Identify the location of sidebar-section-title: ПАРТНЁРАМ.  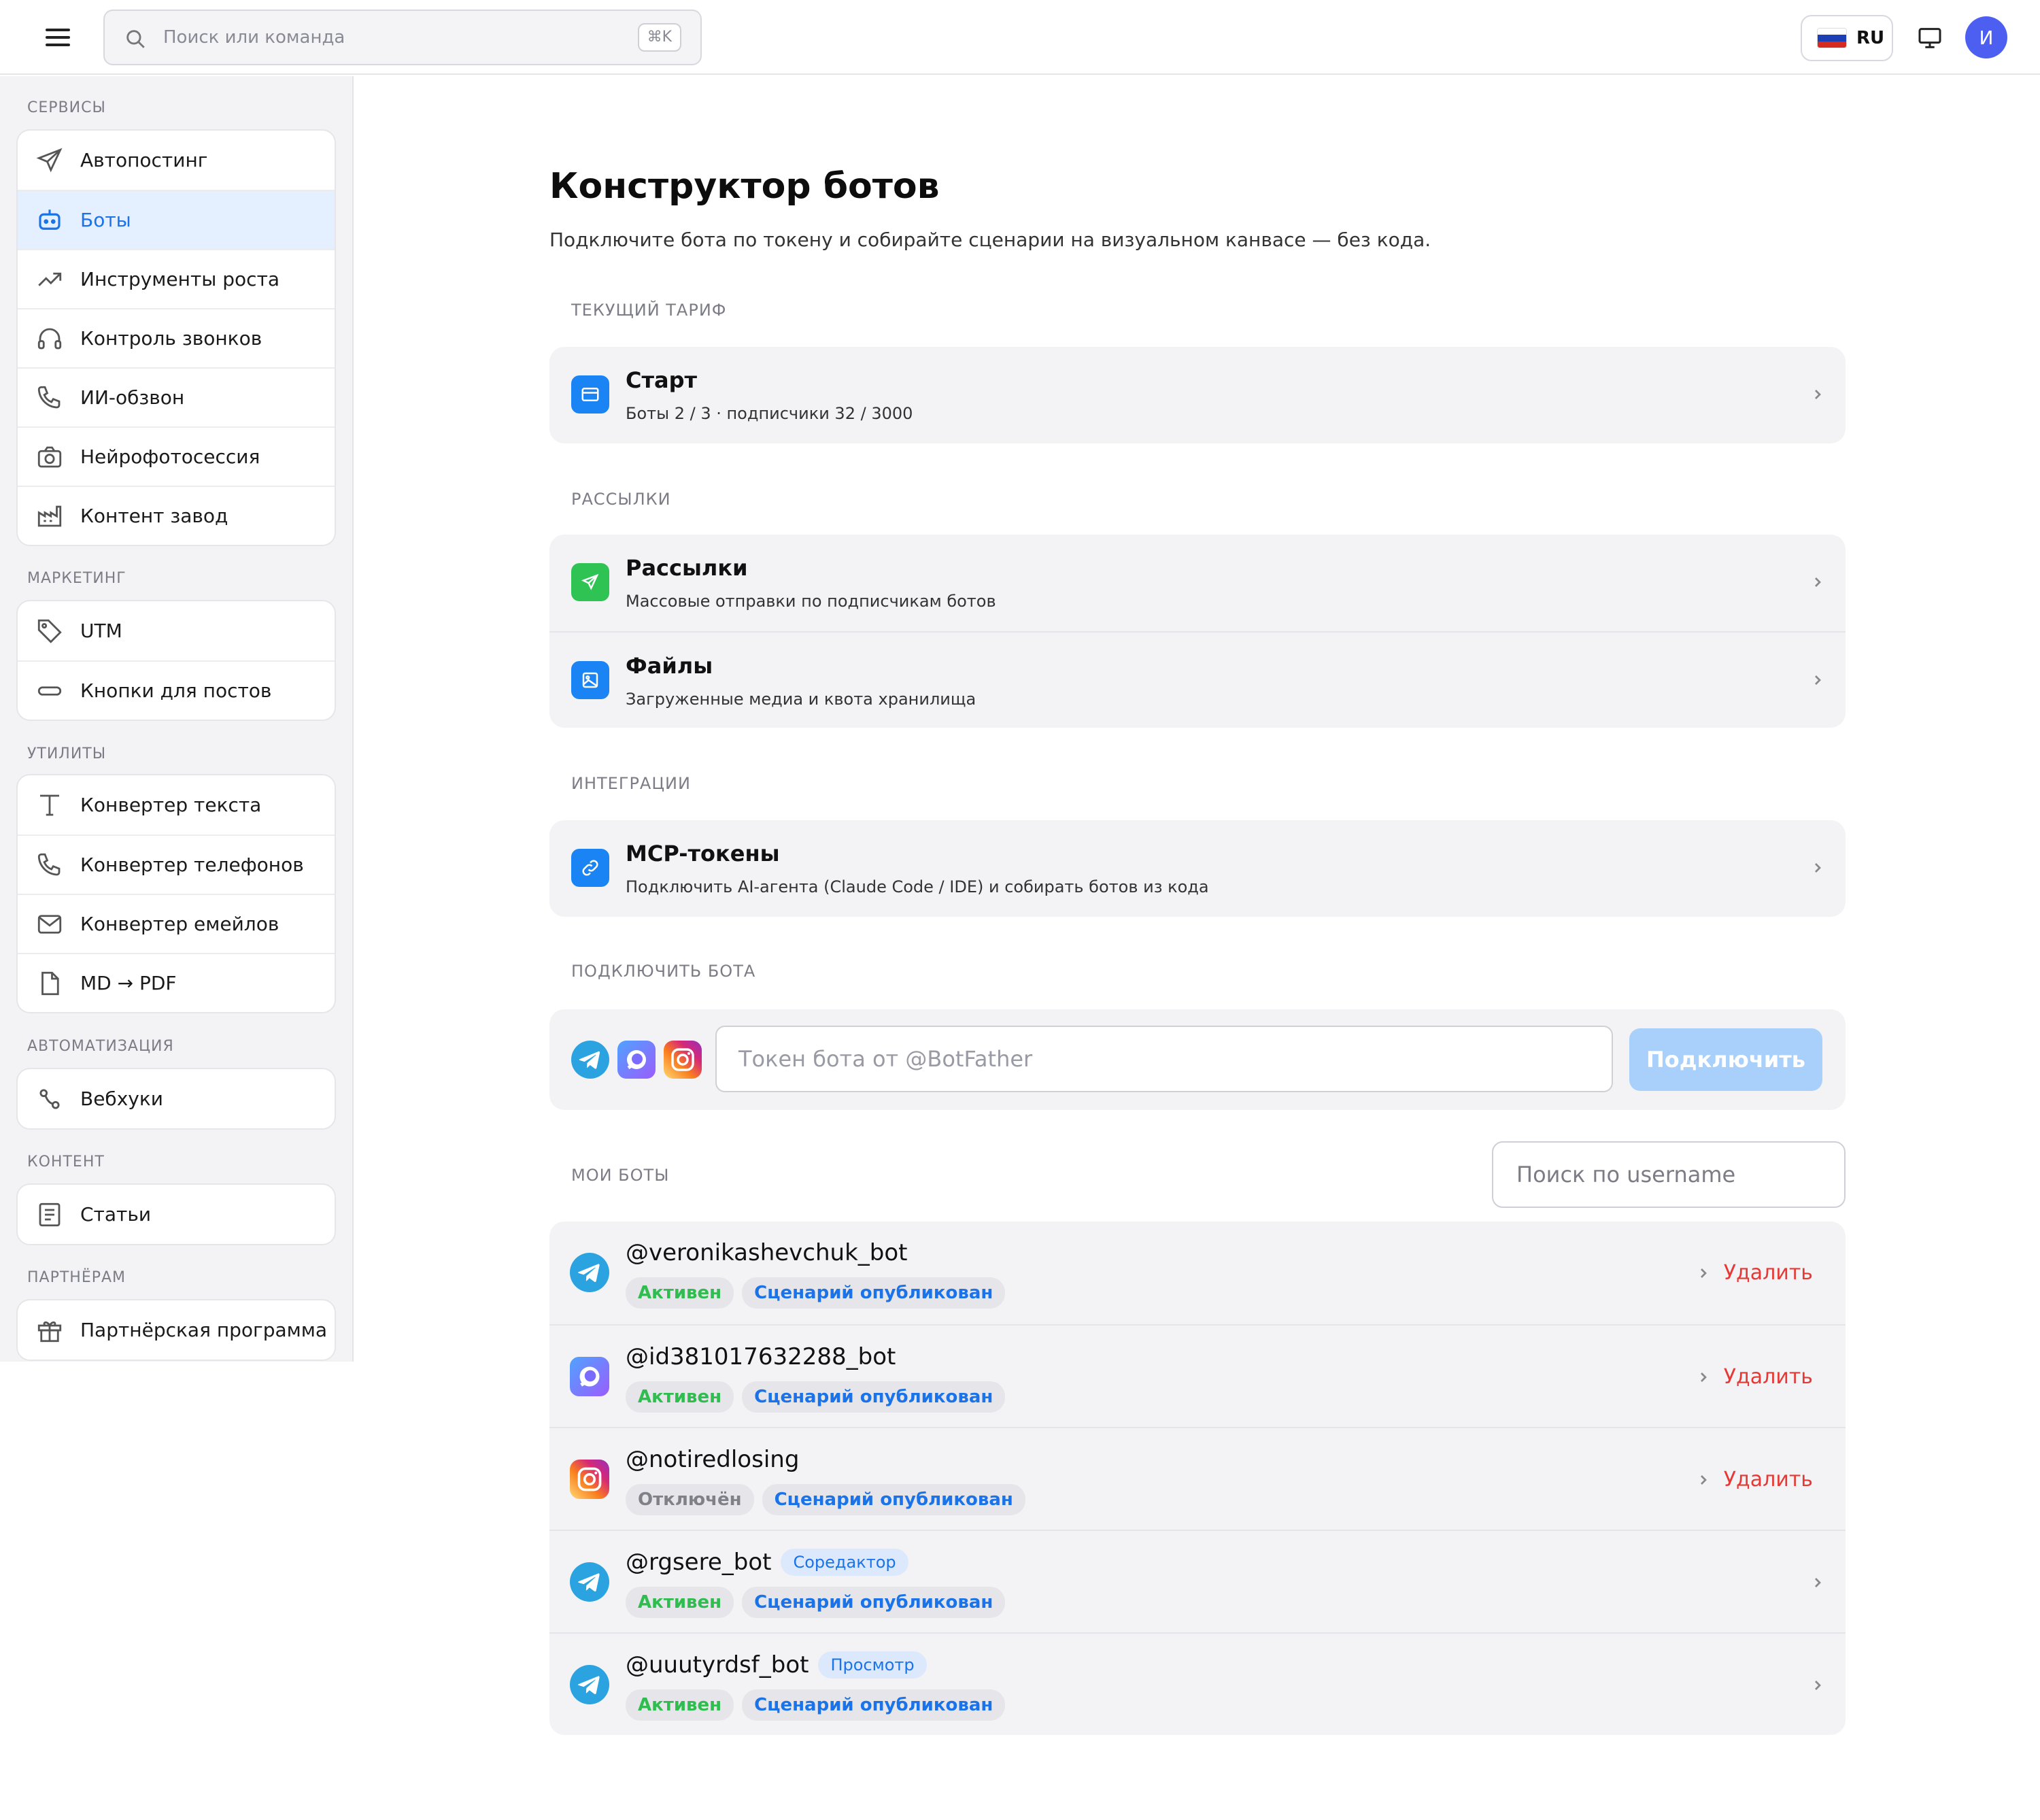
(77, 1278).